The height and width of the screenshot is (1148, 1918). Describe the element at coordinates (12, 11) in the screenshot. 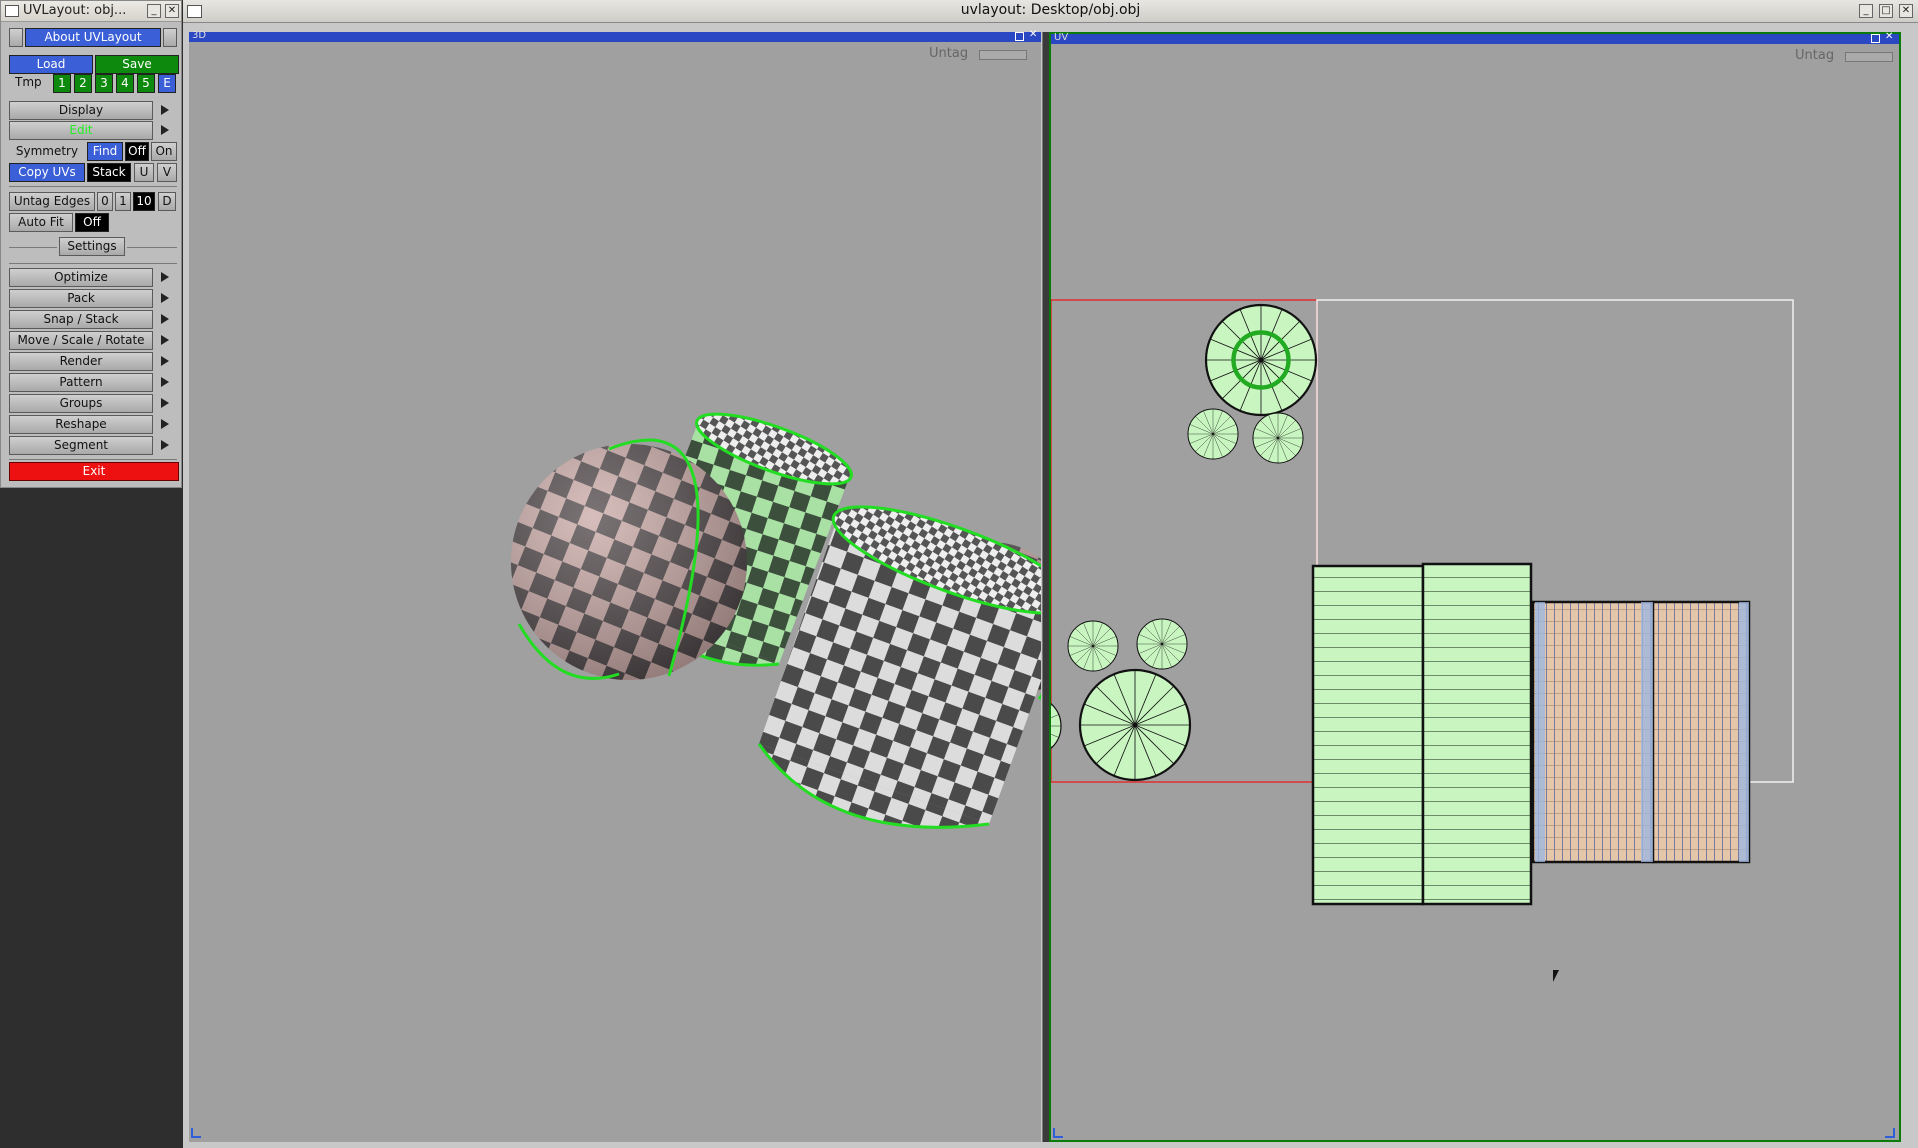

I see `window-menu-icon` at that location.